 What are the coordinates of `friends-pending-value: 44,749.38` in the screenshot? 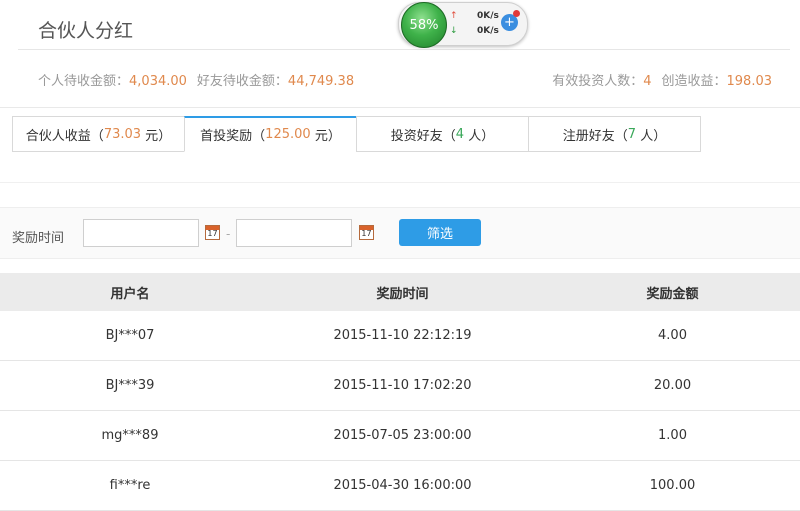 It's located at (321, 81).